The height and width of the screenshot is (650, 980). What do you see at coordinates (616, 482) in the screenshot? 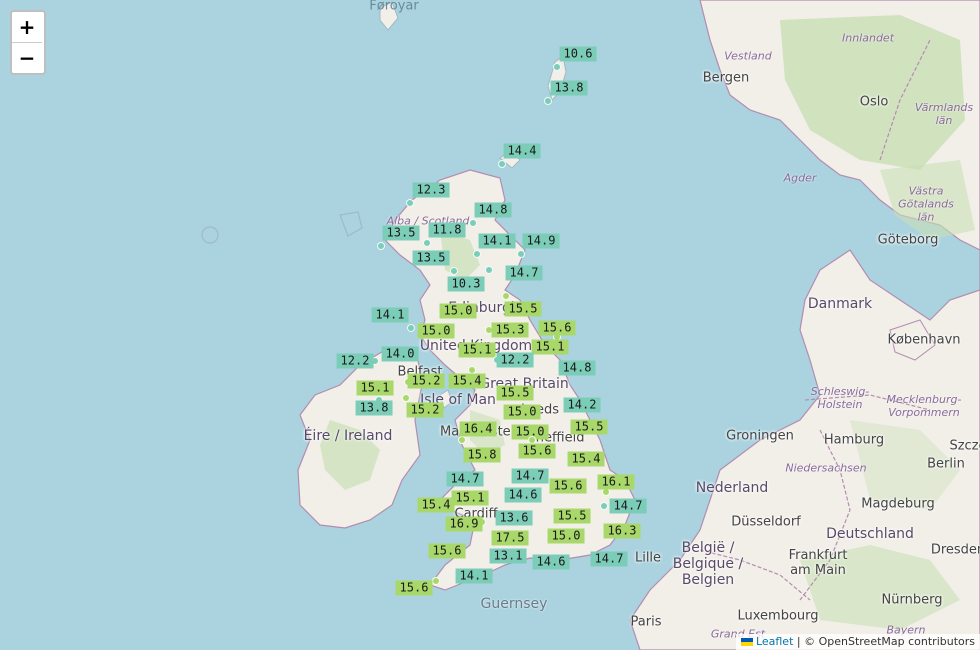
I see `temperature-label: 16.1` at bounding box center [616, 482].